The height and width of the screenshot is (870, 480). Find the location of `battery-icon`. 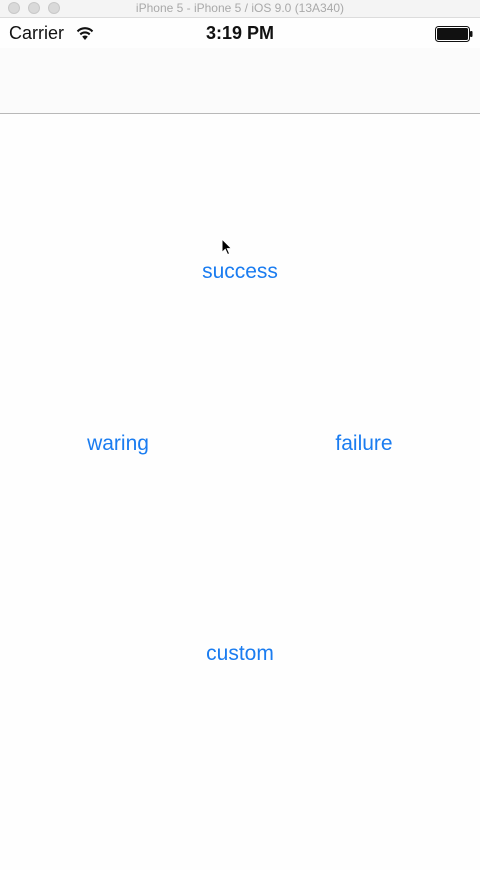

battery-icon is located at coordinates (454, 34).